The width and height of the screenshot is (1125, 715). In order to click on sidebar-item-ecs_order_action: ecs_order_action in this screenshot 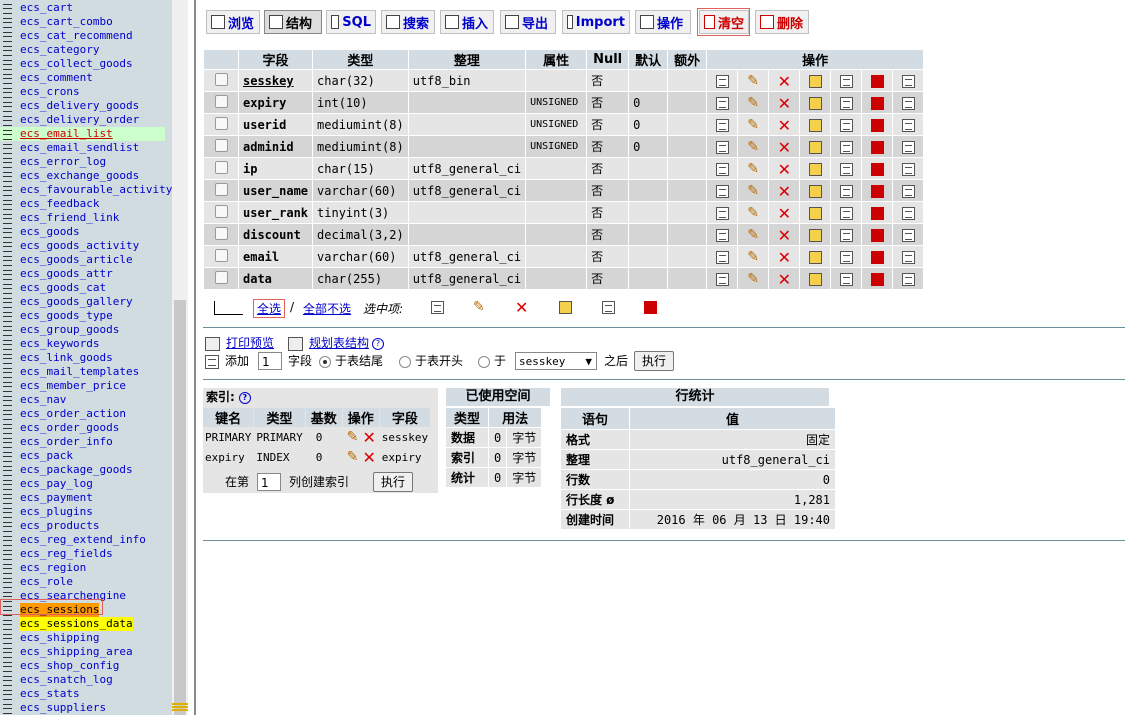, I will do `click(82, 414)`.